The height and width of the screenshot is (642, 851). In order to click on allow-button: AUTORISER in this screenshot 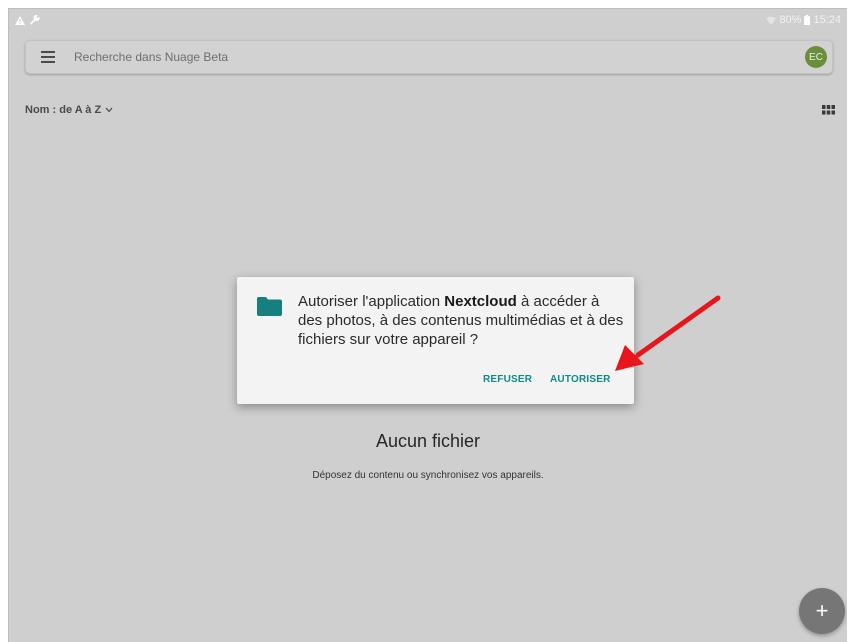, I will do `click(580, 379)`.